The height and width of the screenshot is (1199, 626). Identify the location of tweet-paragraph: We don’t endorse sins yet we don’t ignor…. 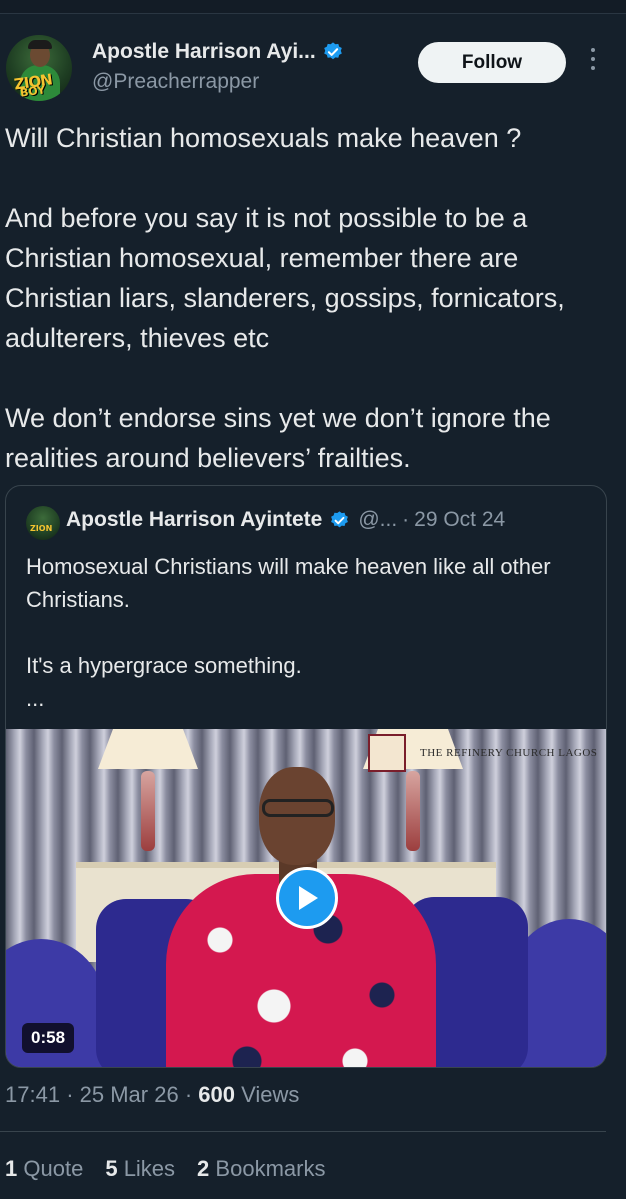
(278, 438).